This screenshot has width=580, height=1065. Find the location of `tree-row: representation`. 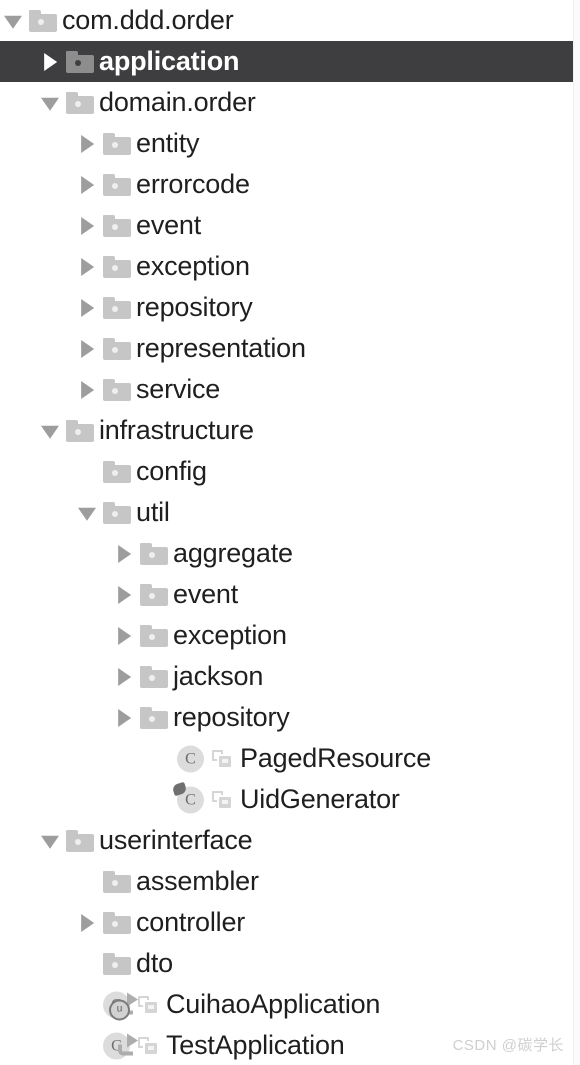

tree-row: representation is located at coordinates (286, 348).